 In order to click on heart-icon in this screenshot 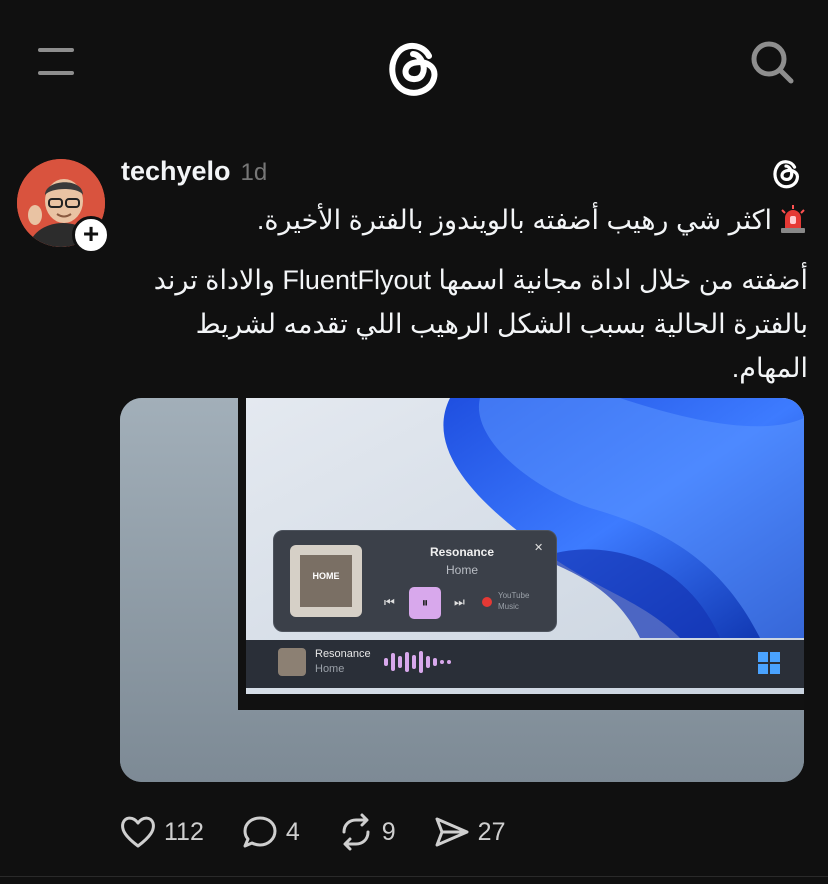, I will do `click(138, 832)`.